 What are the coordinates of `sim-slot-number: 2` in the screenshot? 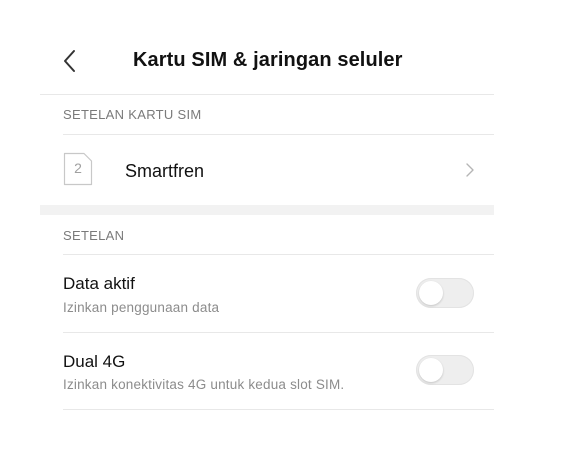 It's located at (78, 168).